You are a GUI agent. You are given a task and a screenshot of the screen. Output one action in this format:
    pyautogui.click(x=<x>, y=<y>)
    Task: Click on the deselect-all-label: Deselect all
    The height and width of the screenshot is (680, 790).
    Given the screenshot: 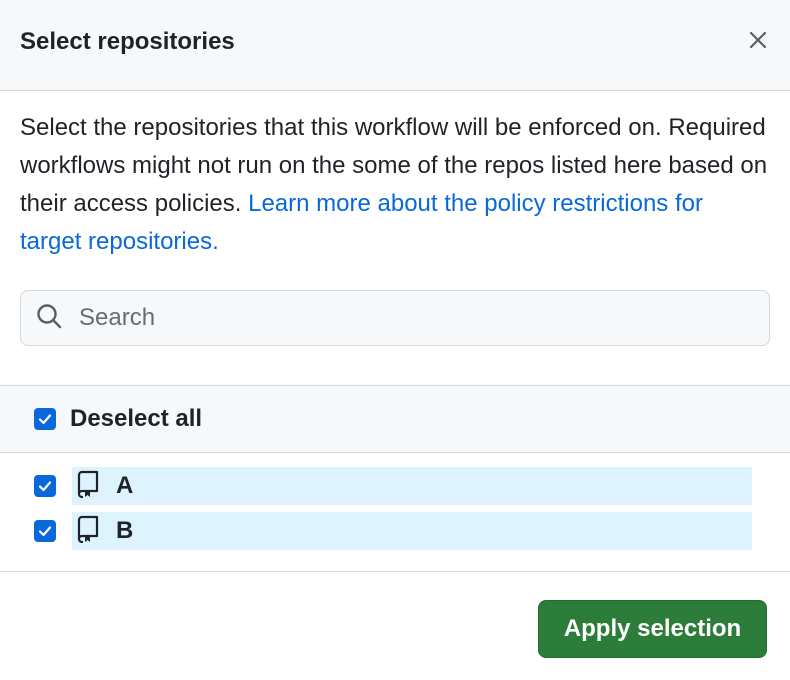 What is the action you would take?
    pyautogui.click(x=136, y=418)
    